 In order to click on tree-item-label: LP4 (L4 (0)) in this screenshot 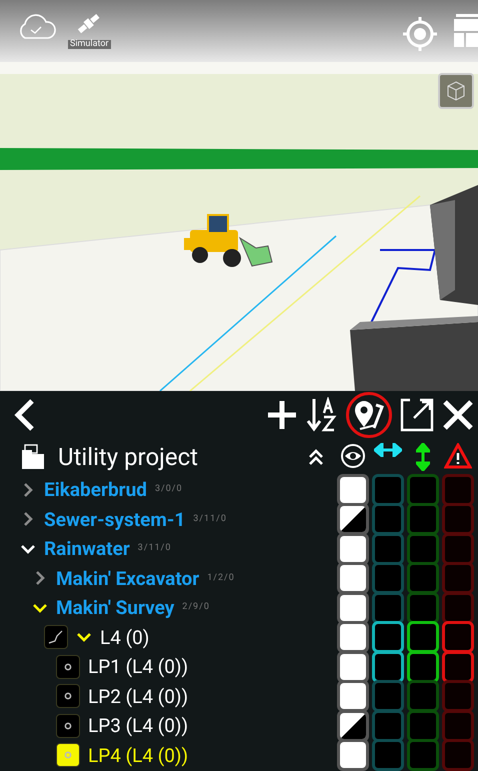, I will do `click(138, 755)`.